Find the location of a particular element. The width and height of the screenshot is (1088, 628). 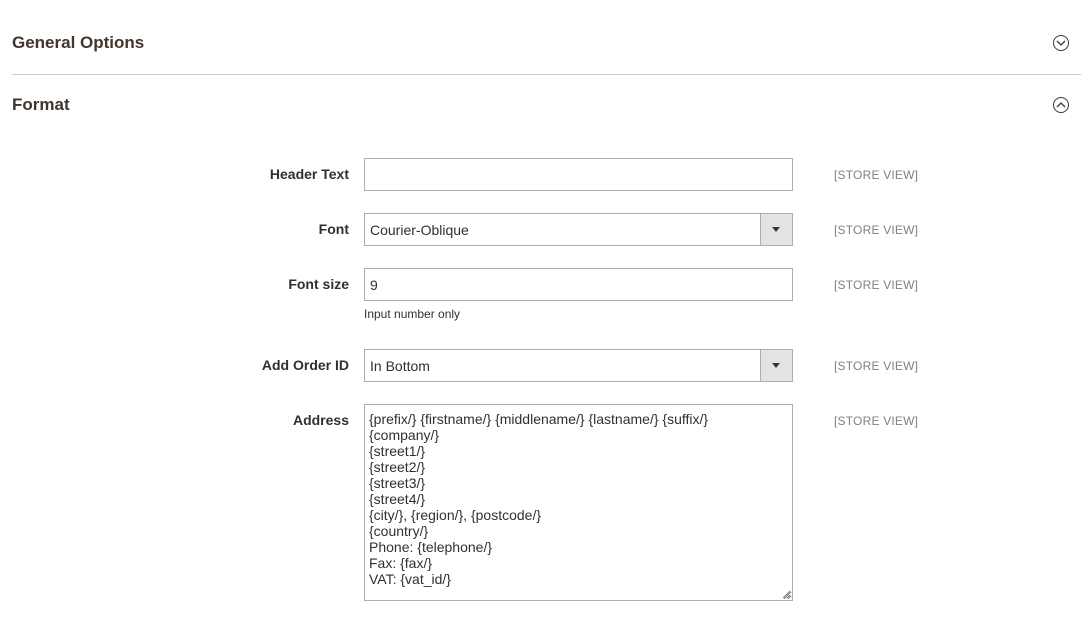

address-label: Address is located at coordinates (320, 420).